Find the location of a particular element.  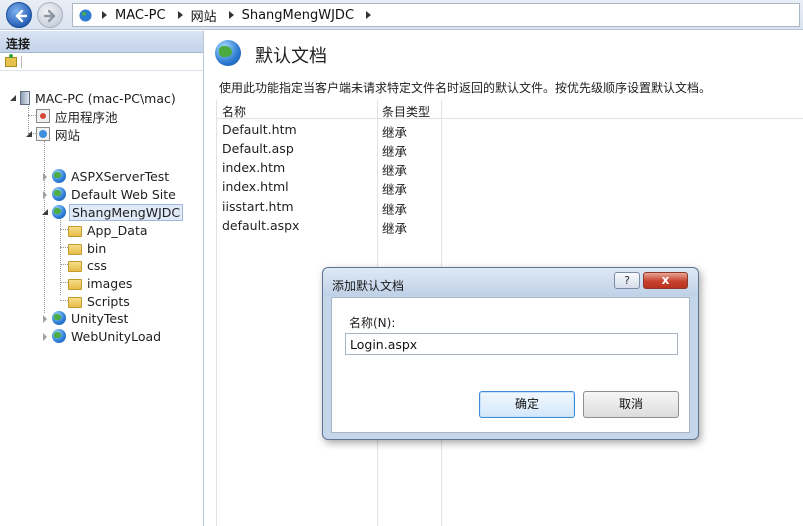

page-title: 默认文档 is located at coordinates (291, 56).